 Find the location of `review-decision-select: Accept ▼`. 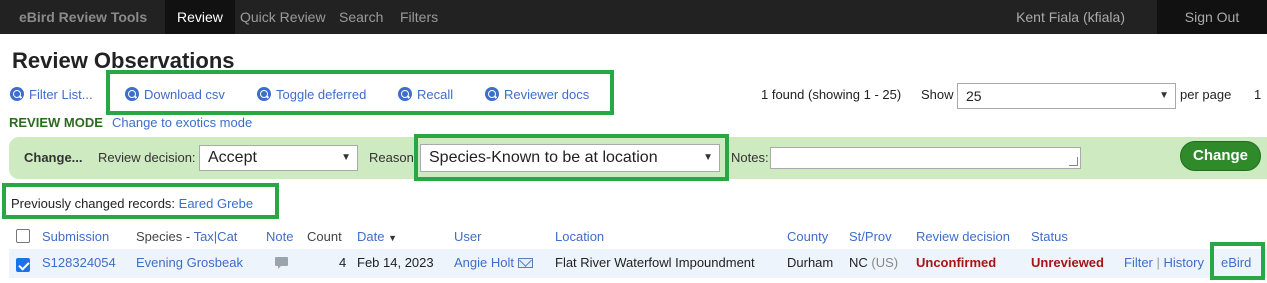

review-decision-select: Accept ▼ is located at coordinates (278, 158).